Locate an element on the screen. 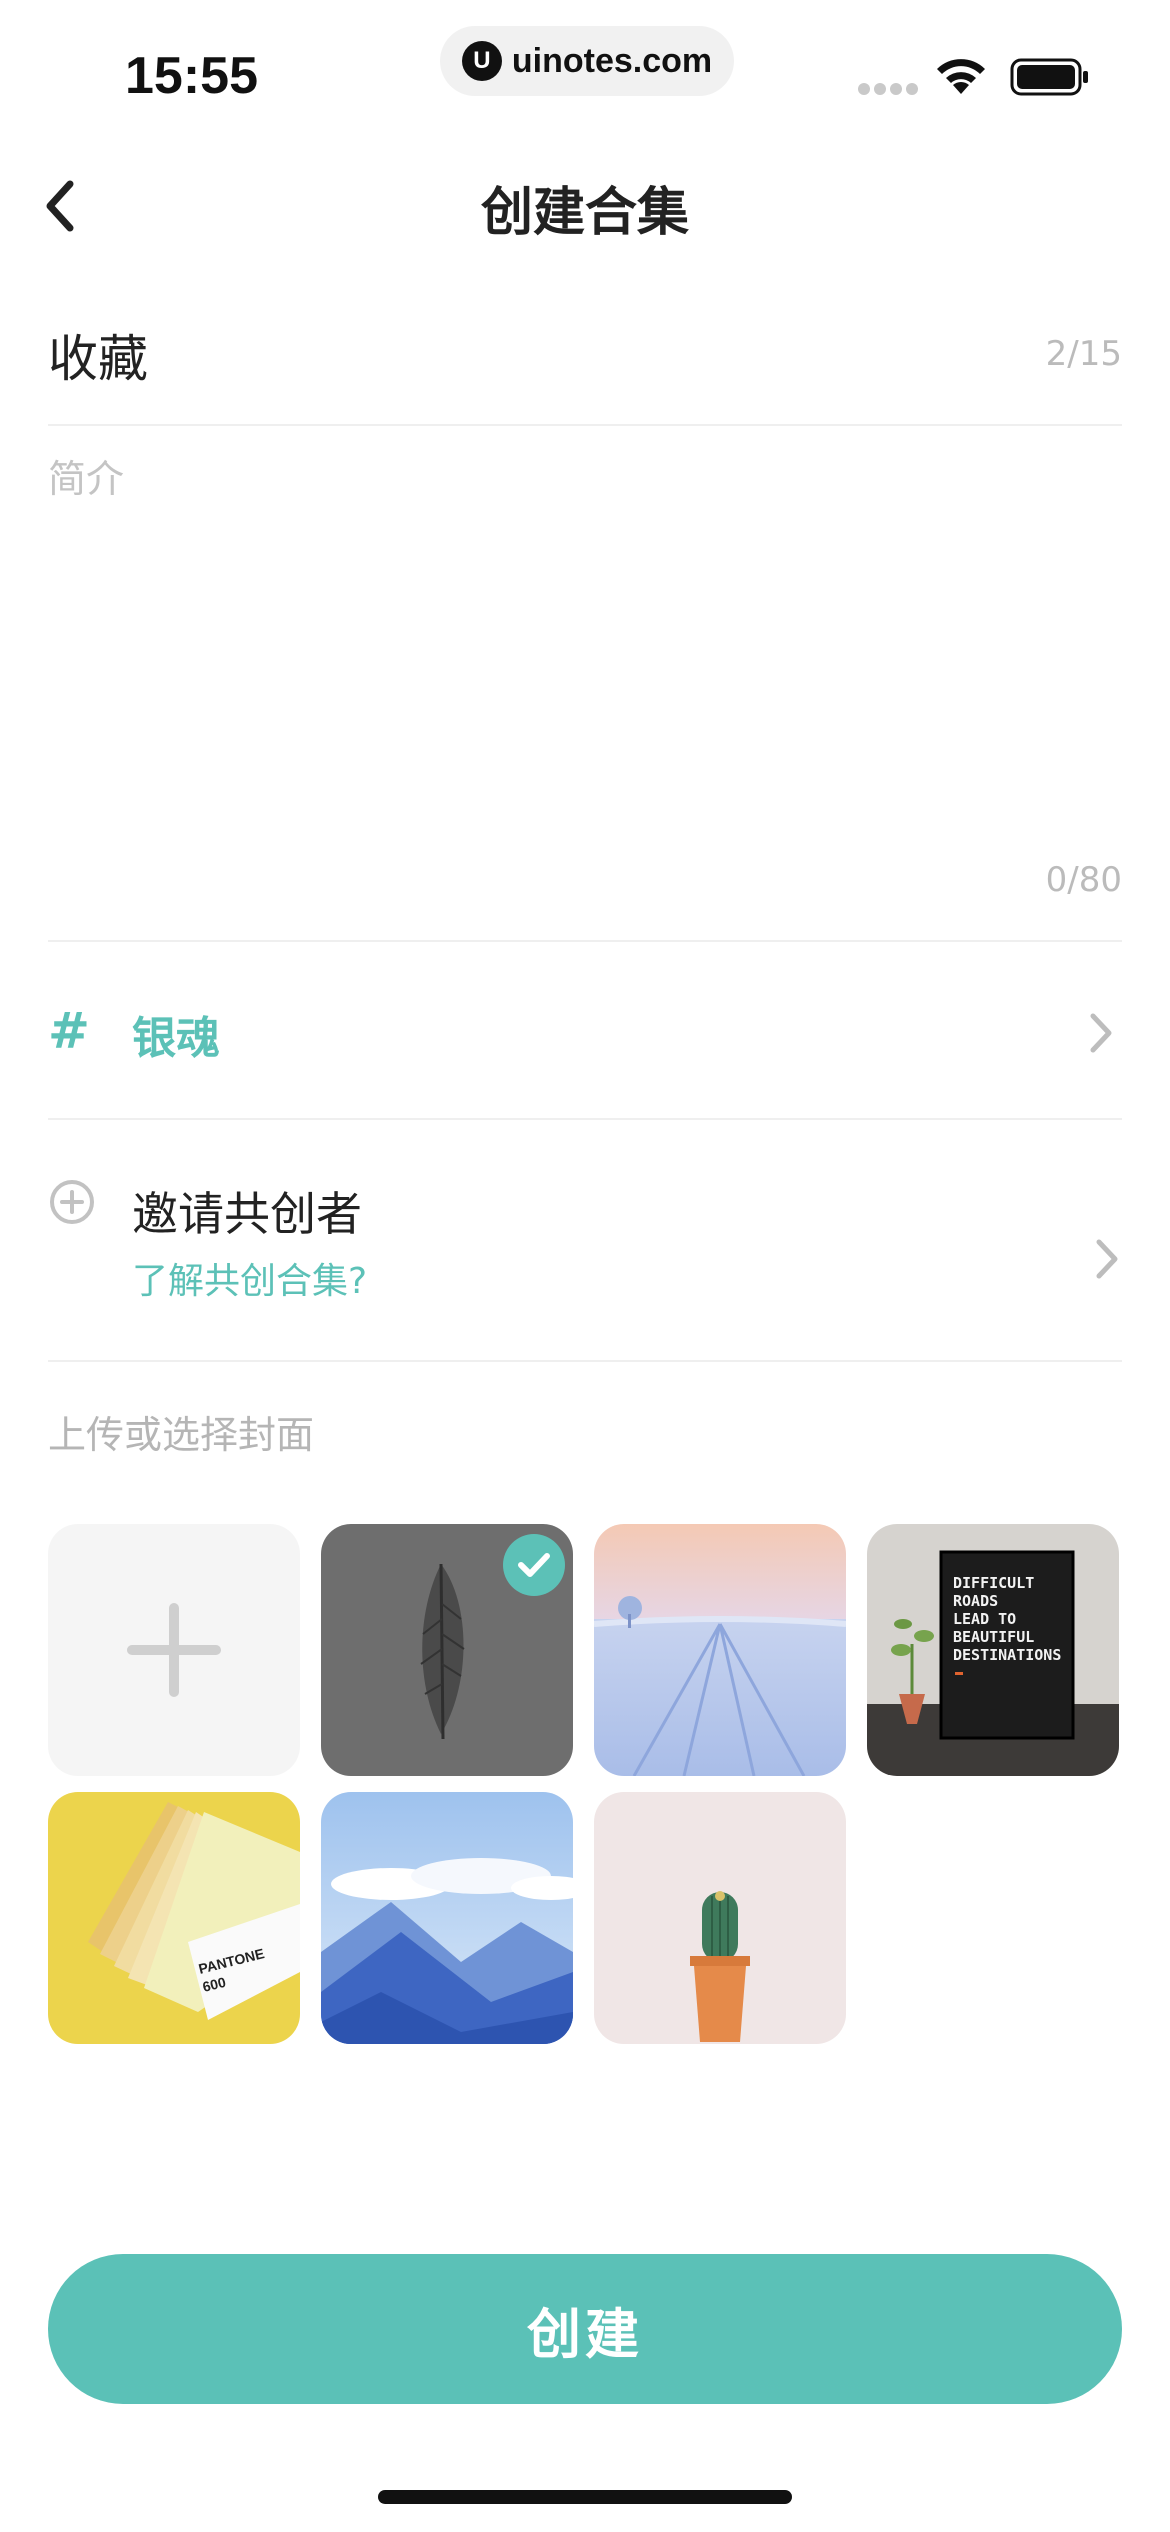 The height and width of the screenshot is (2532, 1170). mountains-image is located at coordinates (447, 1918).